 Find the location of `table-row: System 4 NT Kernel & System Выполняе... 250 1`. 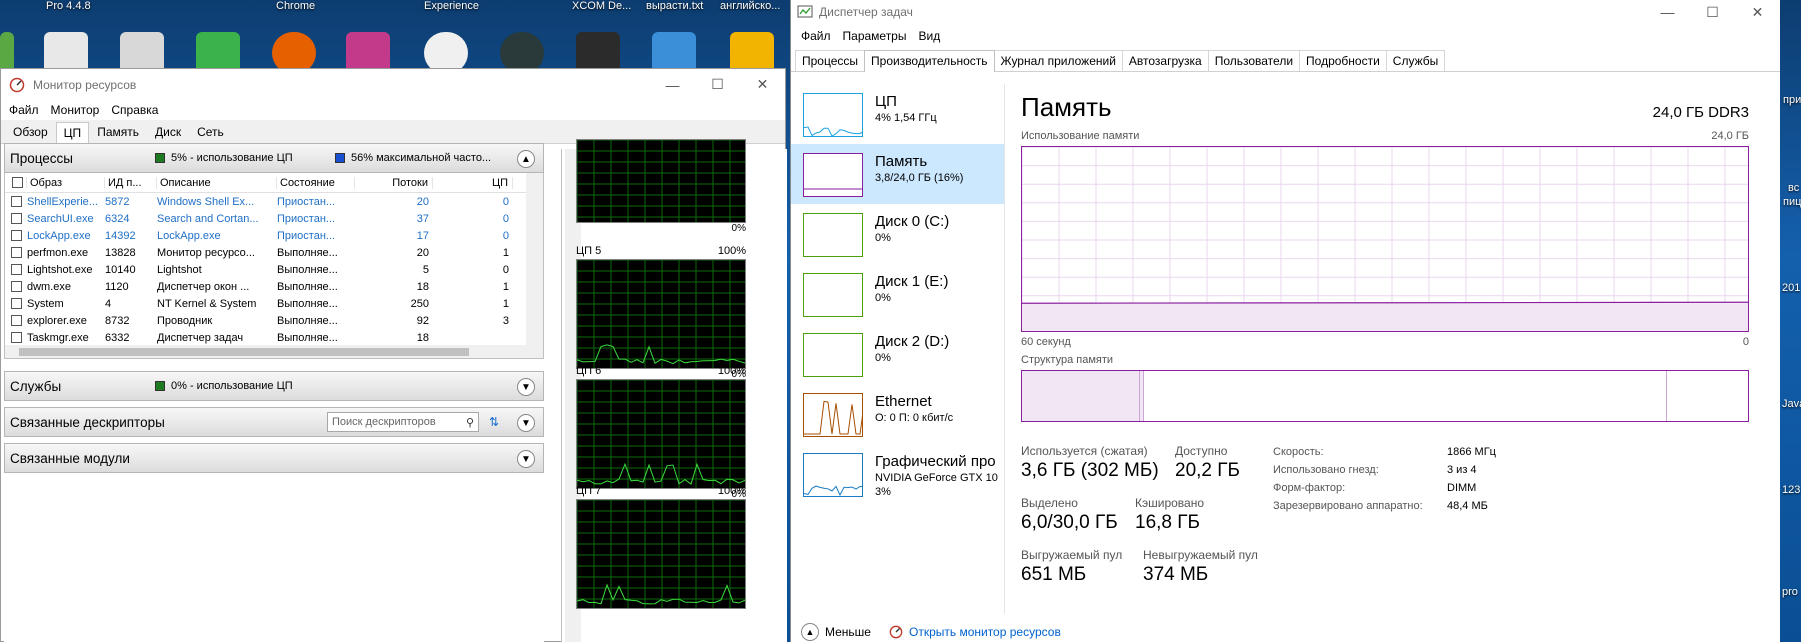

table-row: System 4 NT Kernel & System Выполняе... 250 1 is located at coordinates (274, 303).